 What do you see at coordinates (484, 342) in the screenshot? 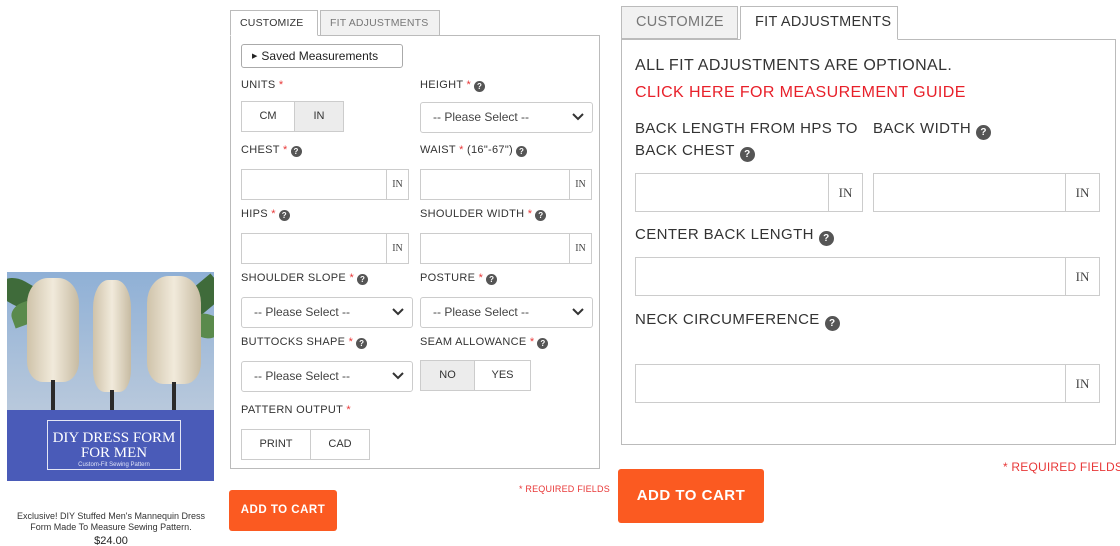
I see `seam-allowance-label: SEAM ALLOWANCE *?` at bounding box center [484, 342].